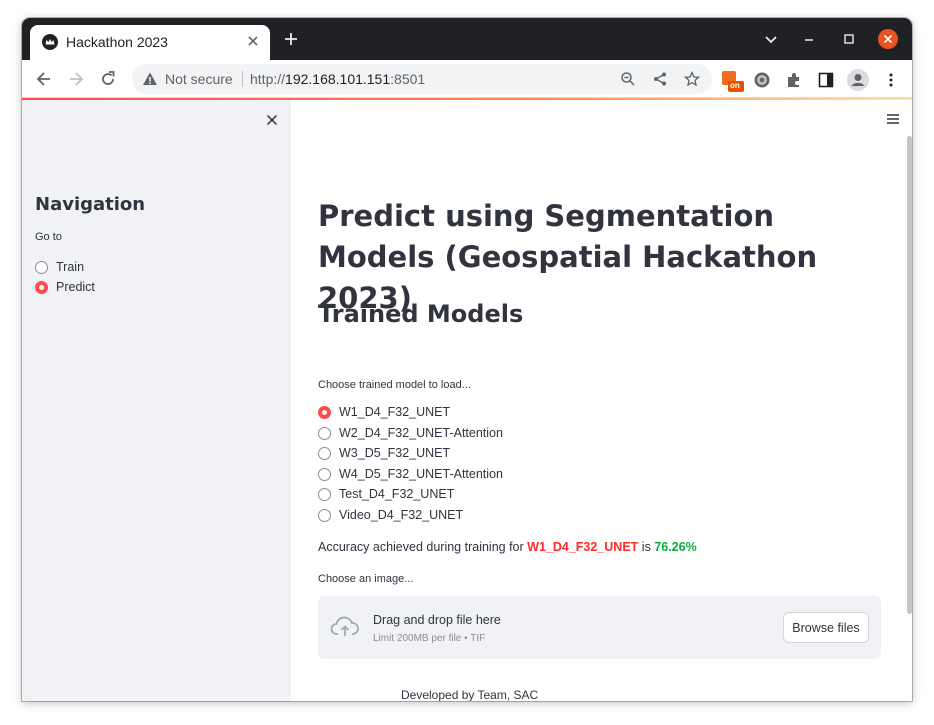  What do you see at coordinates (150, 79) in the screenshot?
I see `warning-icon` at bounding box center [150, 79].